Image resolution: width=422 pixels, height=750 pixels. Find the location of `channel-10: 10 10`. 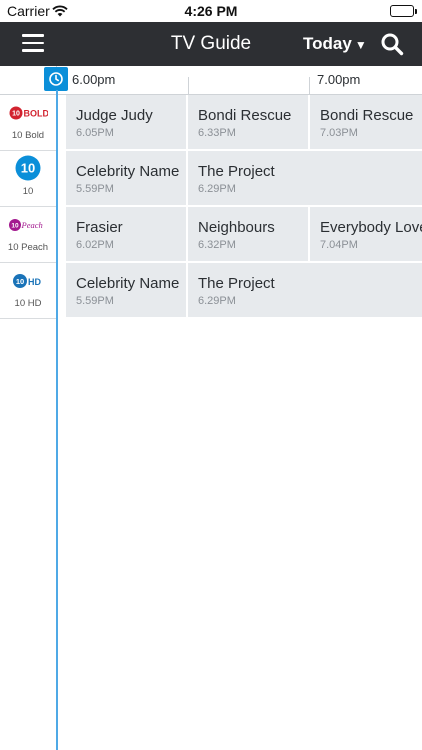

channel-10: 10 10 is located at coordinates (28, 179).